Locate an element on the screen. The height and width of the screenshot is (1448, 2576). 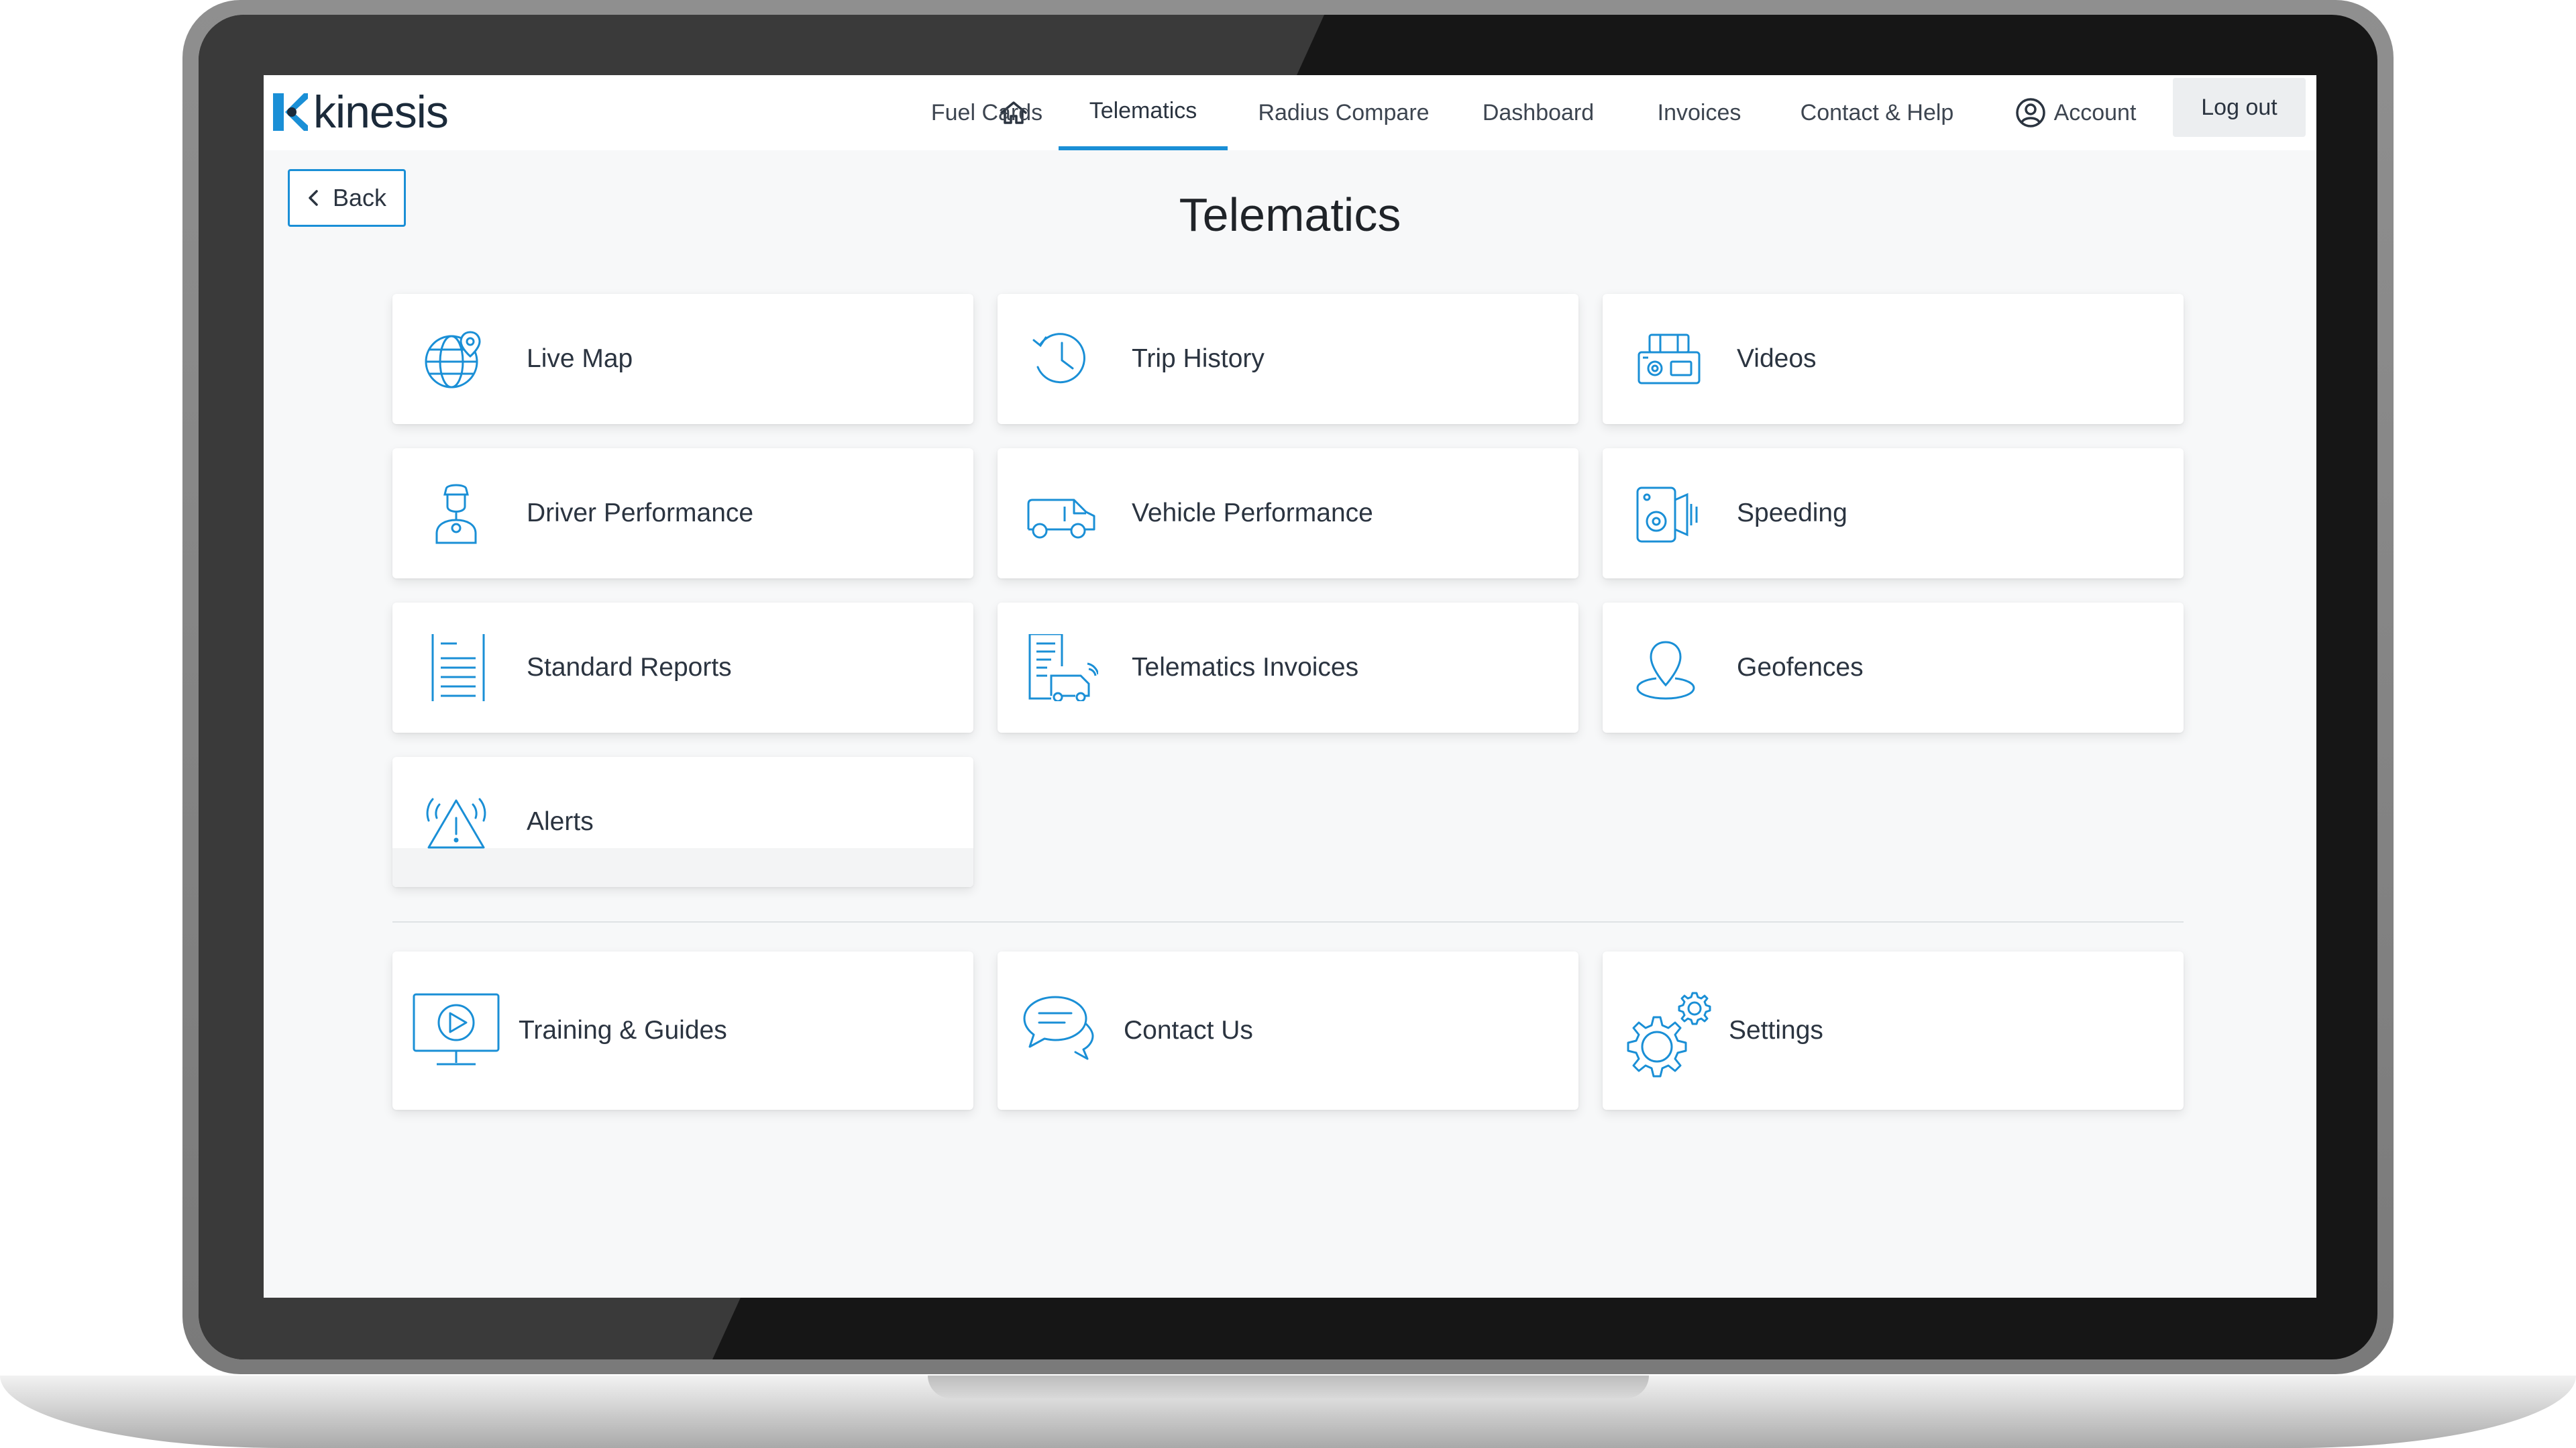
tile-alerts: Alerts is located at coordinates (682, 822).